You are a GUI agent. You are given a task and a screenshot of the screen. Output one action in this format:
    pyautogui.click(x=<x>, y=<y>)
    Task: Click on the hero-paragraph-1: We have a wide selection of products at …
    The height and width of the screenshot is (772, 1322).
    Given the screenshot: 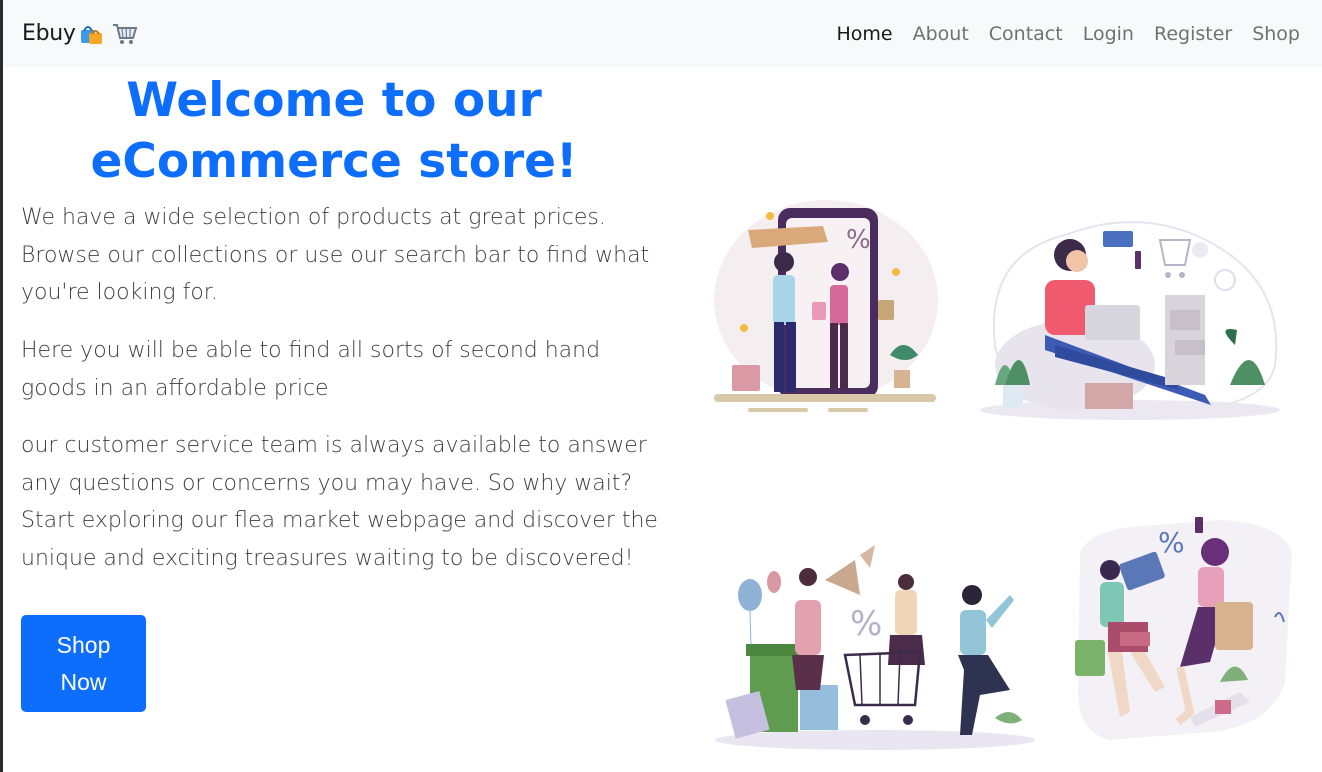 What is the action you would take?
    pyautogui.click(x=335, y=255)
    